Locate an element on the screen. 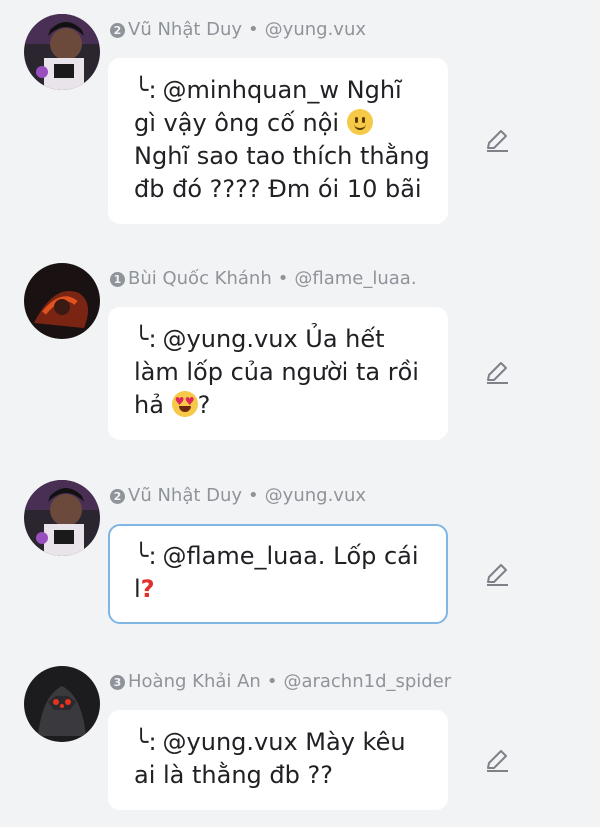 The image size is (600, 827). author-handle: @arachn1d_spider is located at coordinates (367, 681).